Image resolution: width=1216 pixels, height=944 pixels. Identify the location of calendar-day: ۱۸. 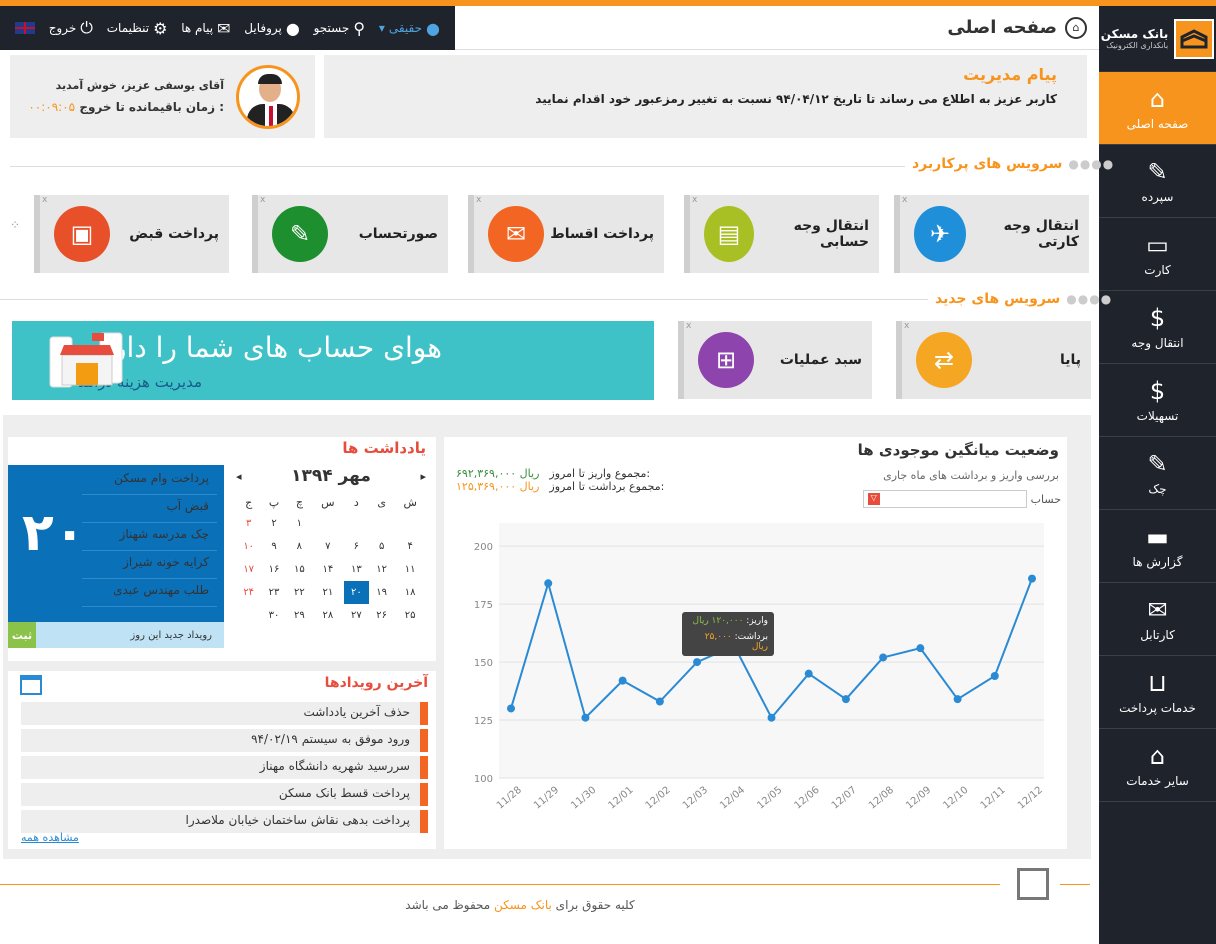
(410, 592).